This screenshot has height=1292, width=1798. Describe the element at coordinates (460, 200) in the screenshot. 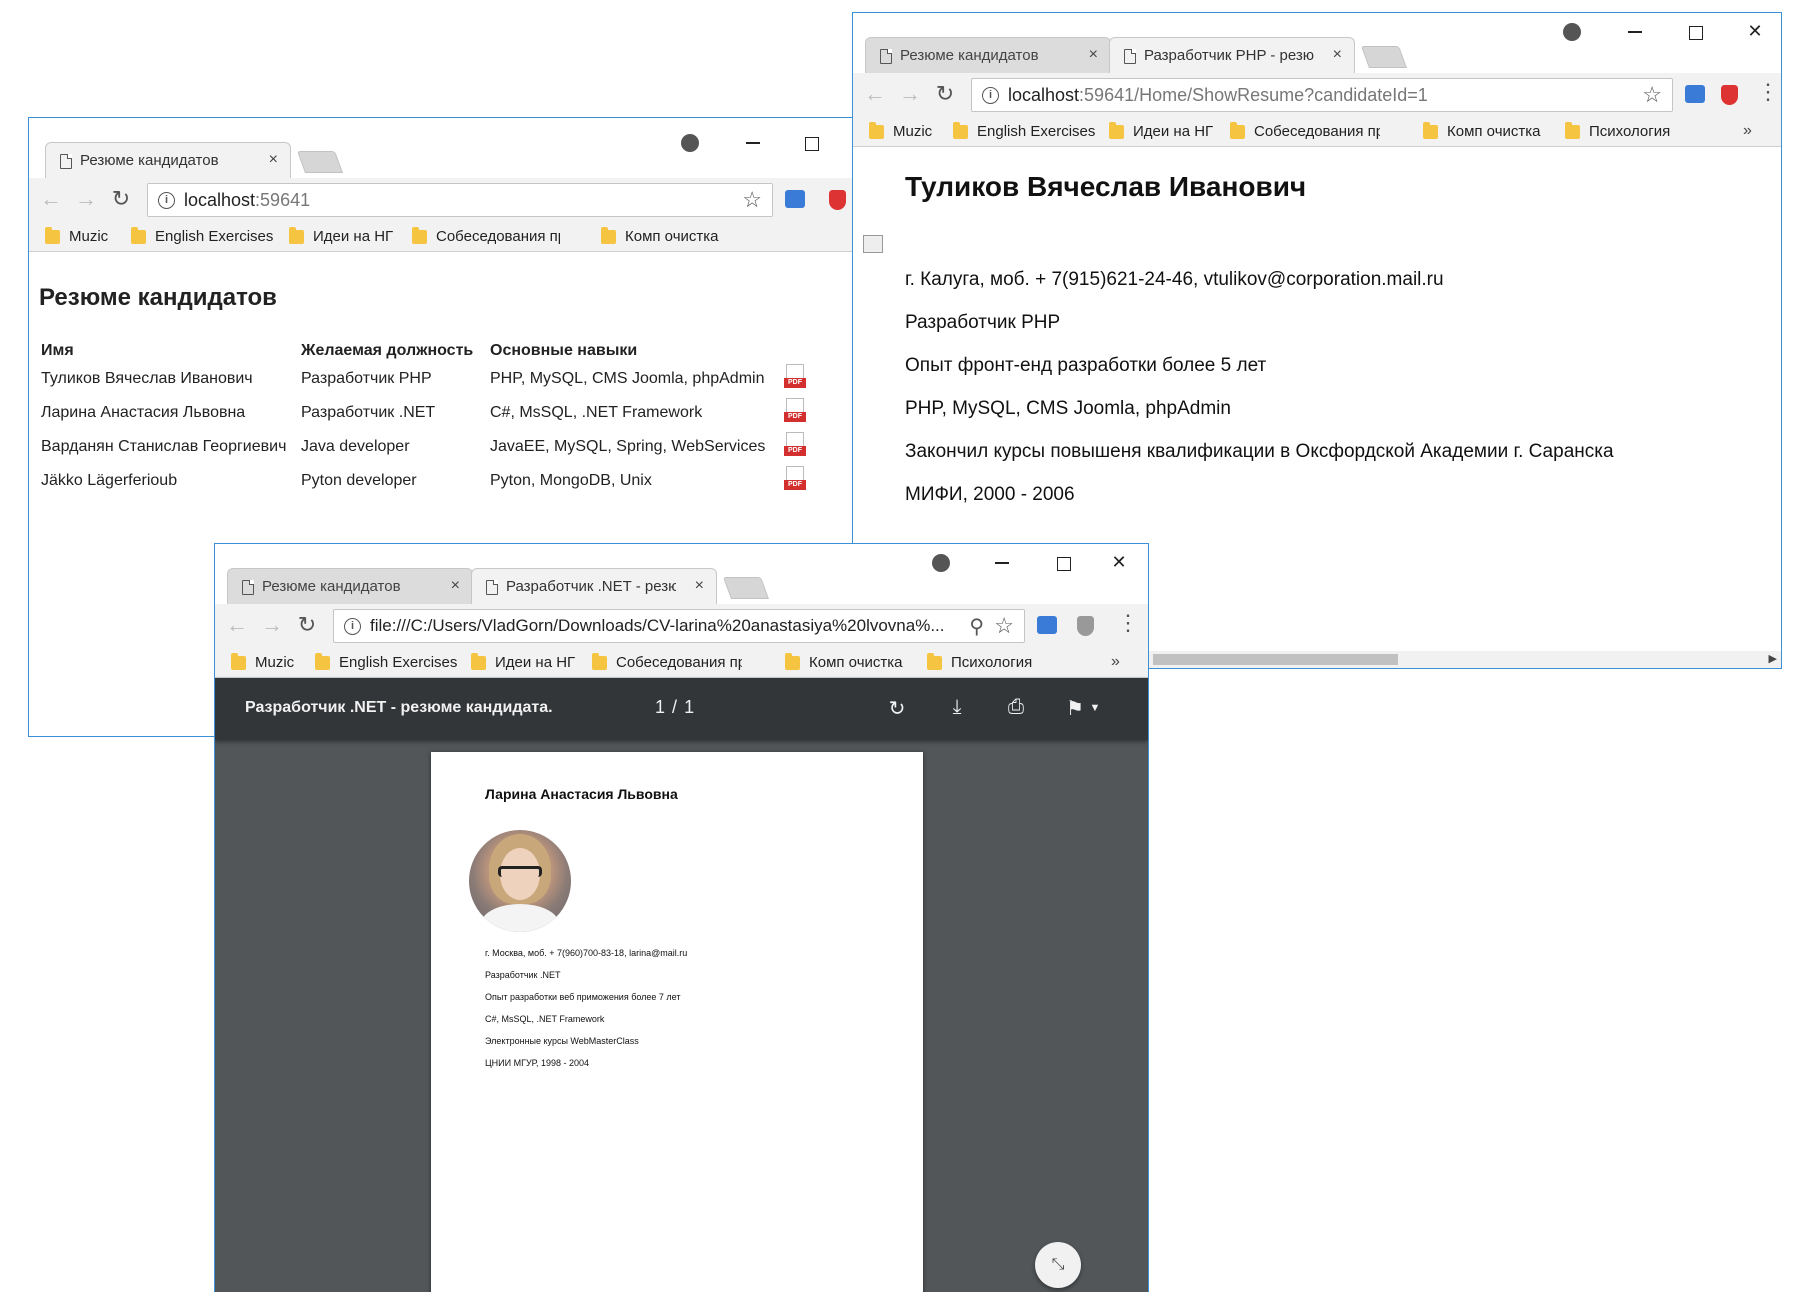

I see `address-bar: i localhost:59641 ☆` at that location.